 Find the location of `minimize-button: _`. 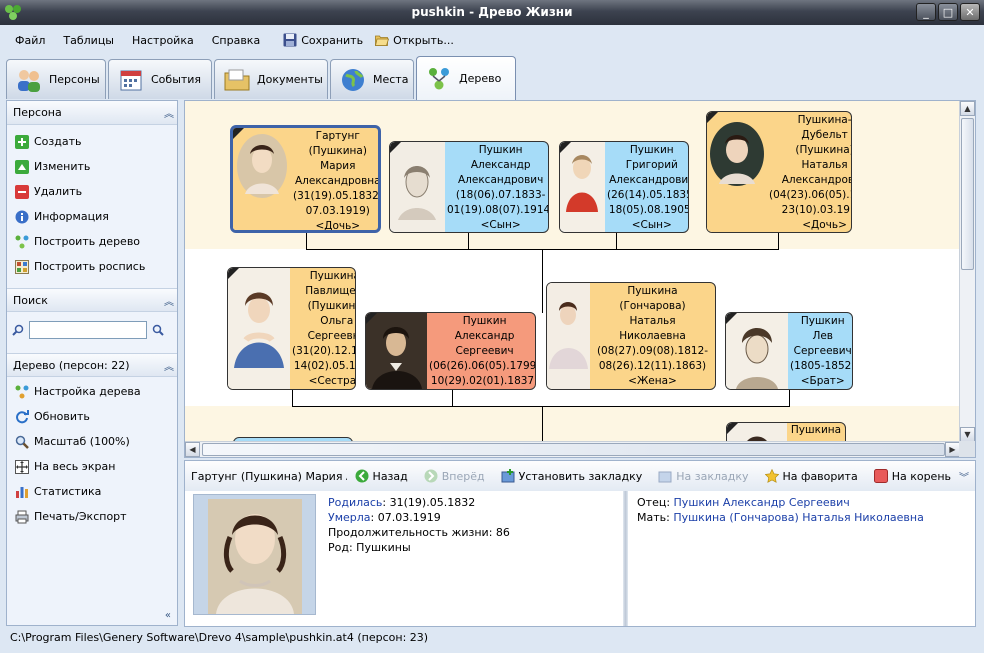

minimize-button: _ is located at coordinates (926, 12).